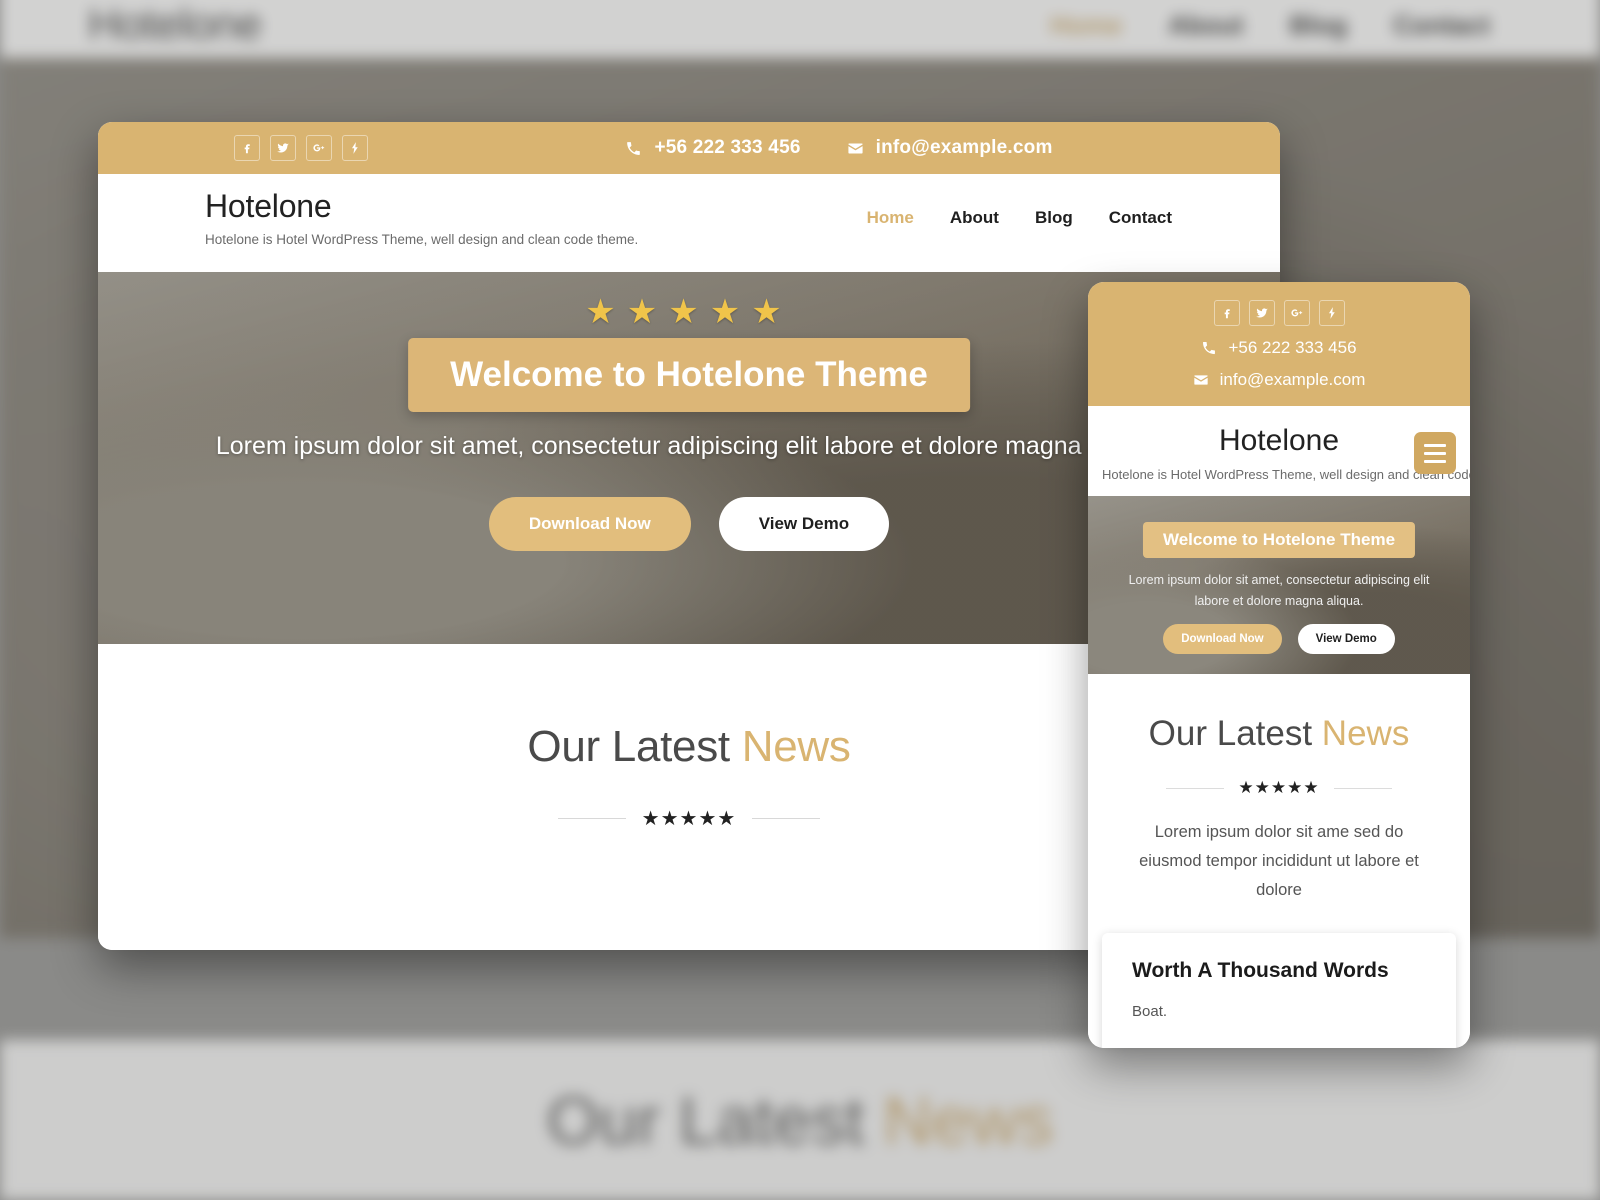 The width and height of the screenshot is (1600, 1200). What do you see at coordinates (1279, 440) in the screenshot?
I see `mobile-brand-name: Hotelone` at bounding box center [1279, 440].